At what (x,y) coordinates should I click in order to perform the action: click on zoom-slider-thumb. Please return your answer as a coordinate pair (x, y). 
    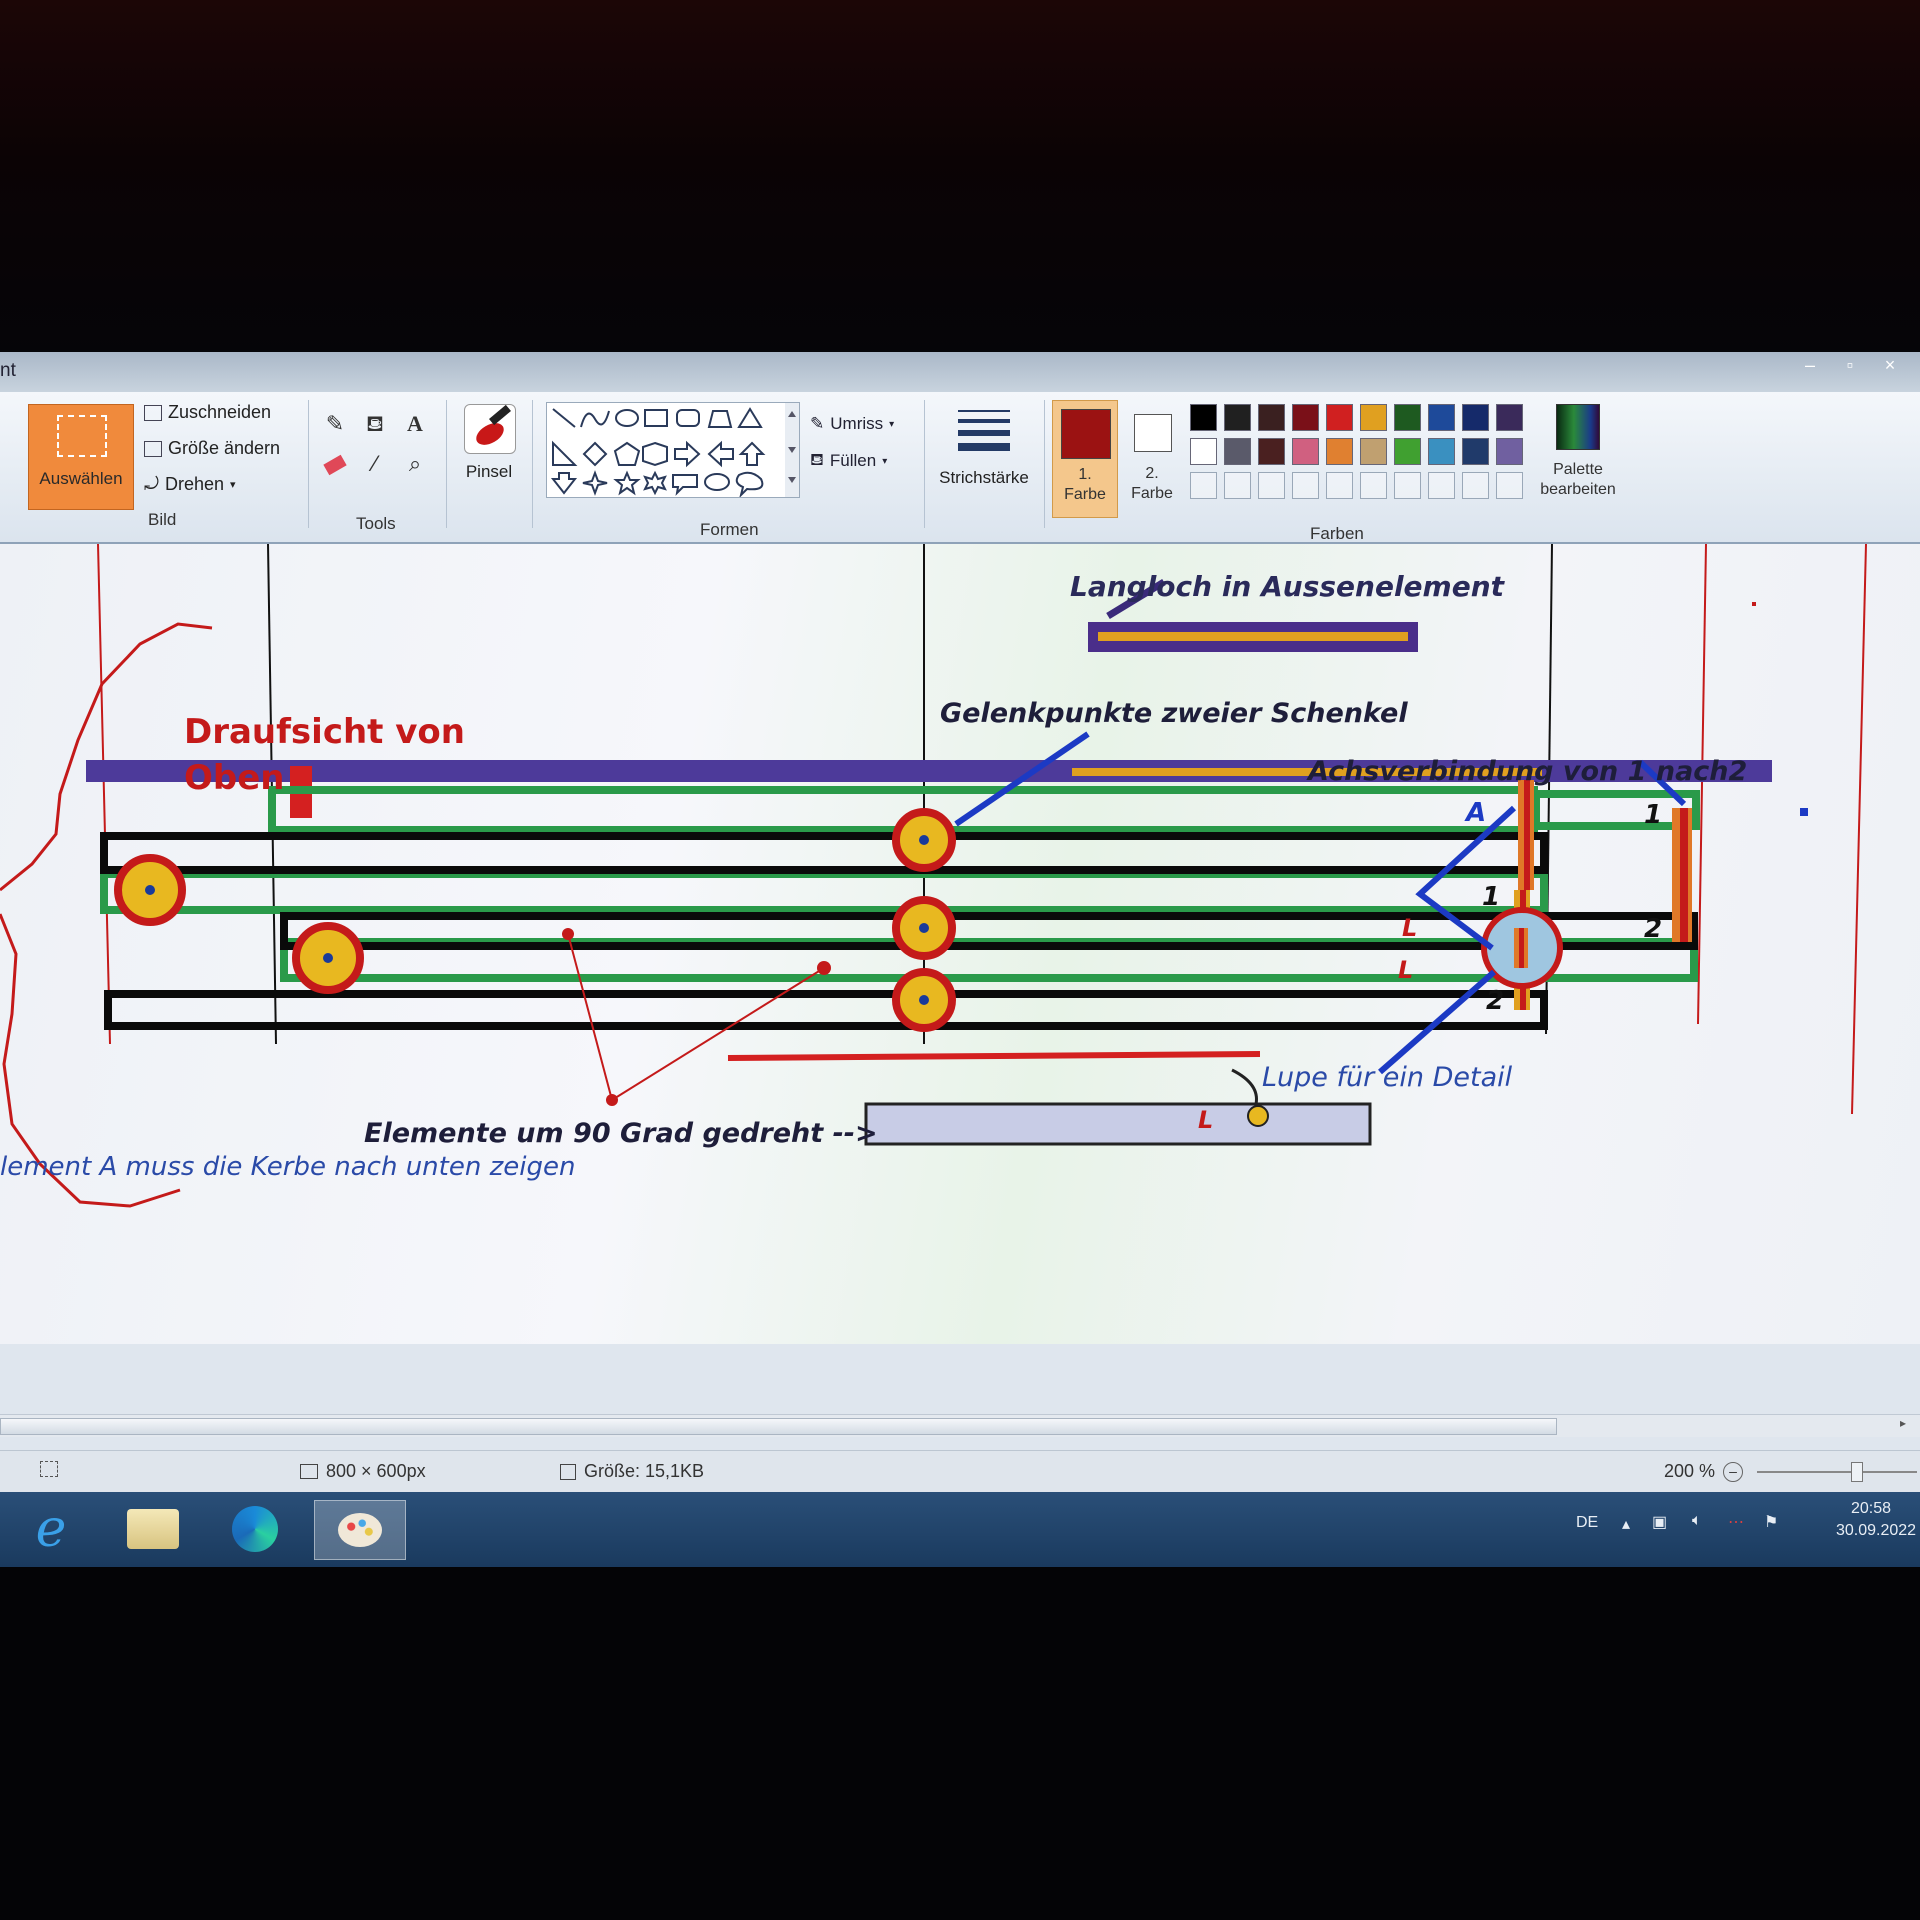
    Looking at the image, I should click on (1857, 1471).